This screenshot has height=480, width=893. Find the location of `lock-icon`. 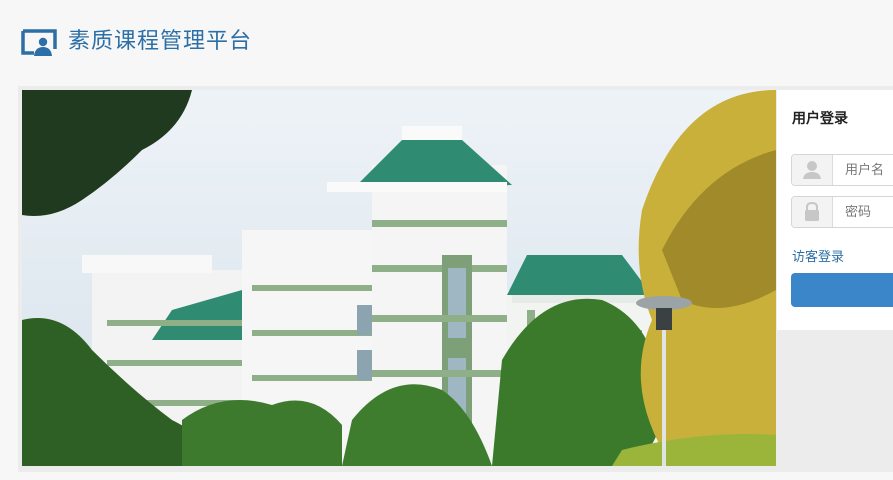

lock-icon is located at coordinates (812, 212).